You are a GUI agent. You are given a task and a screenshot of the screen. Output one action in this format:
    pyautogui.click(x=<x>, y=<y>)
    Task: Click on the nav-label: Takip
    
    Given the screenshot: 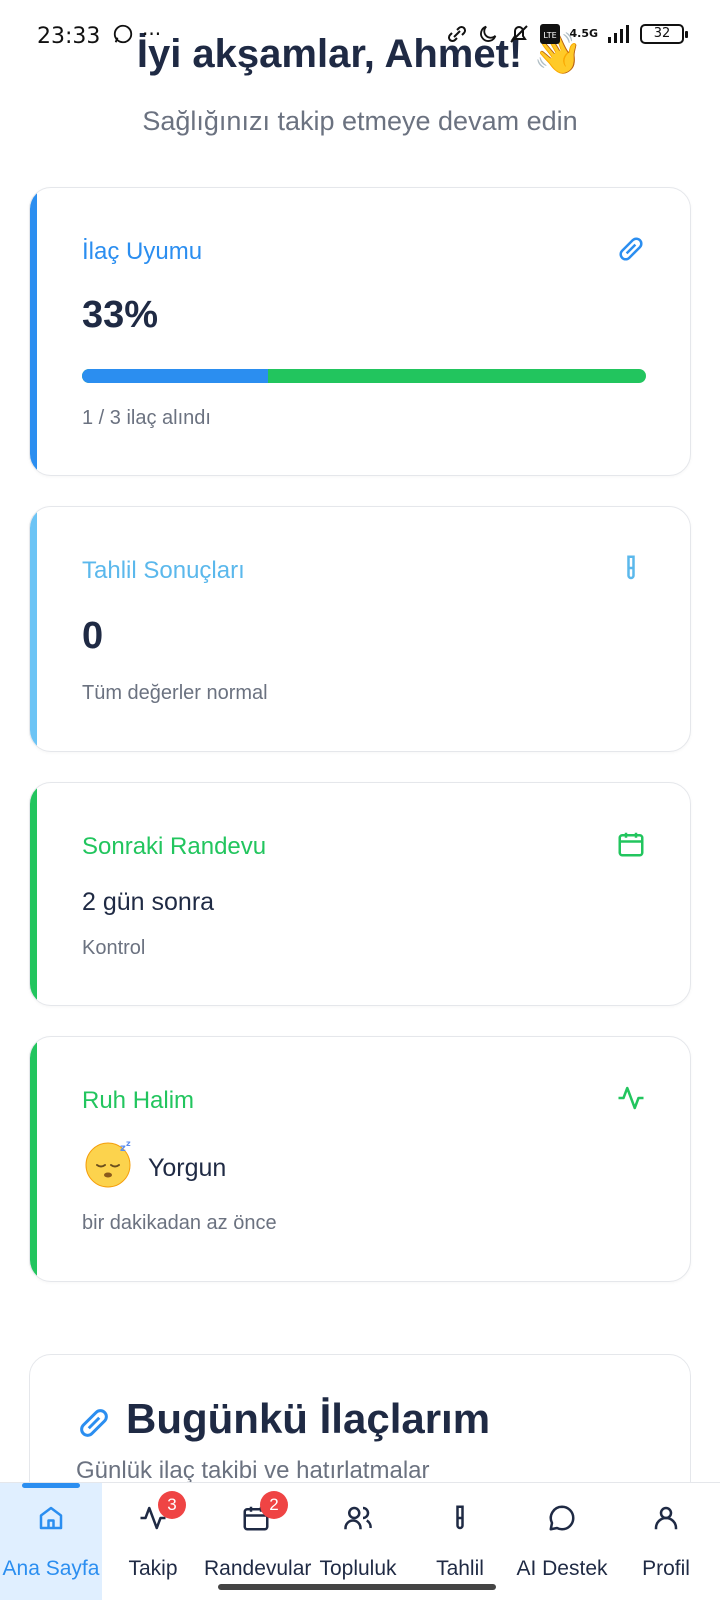 What is the action you would take?
    pyautogui.click(x=153, y=1568)
    